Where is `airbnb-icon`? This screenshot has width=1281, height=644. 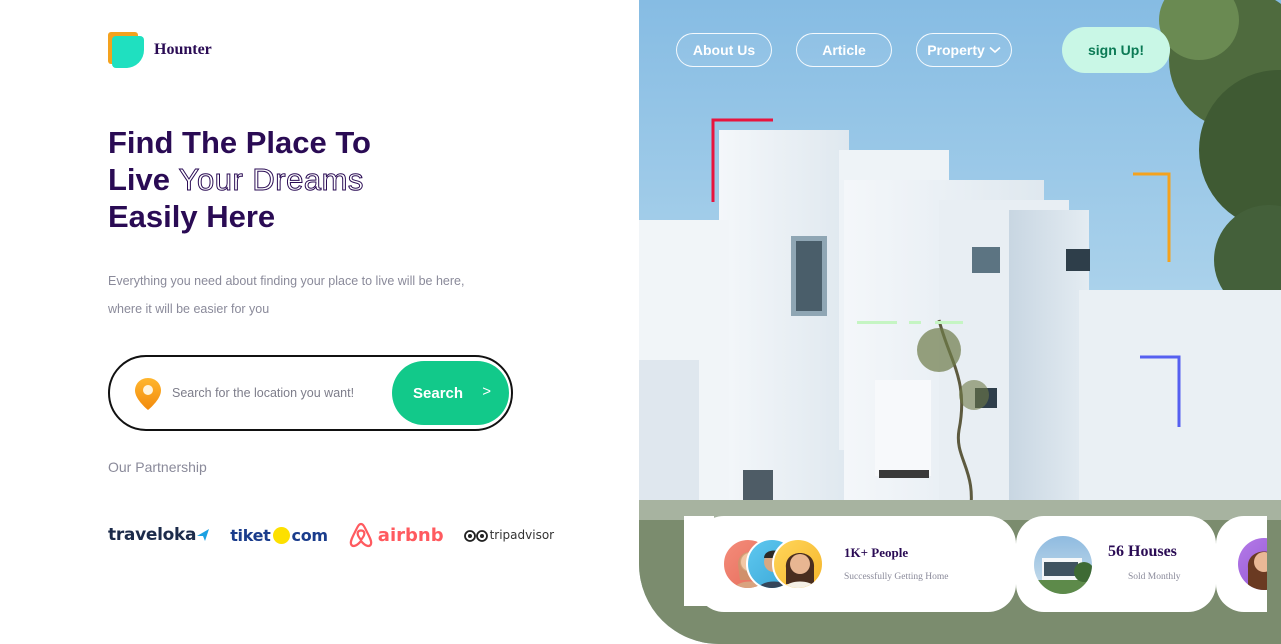 airbnb-icon is located at coordinates (361, 535).